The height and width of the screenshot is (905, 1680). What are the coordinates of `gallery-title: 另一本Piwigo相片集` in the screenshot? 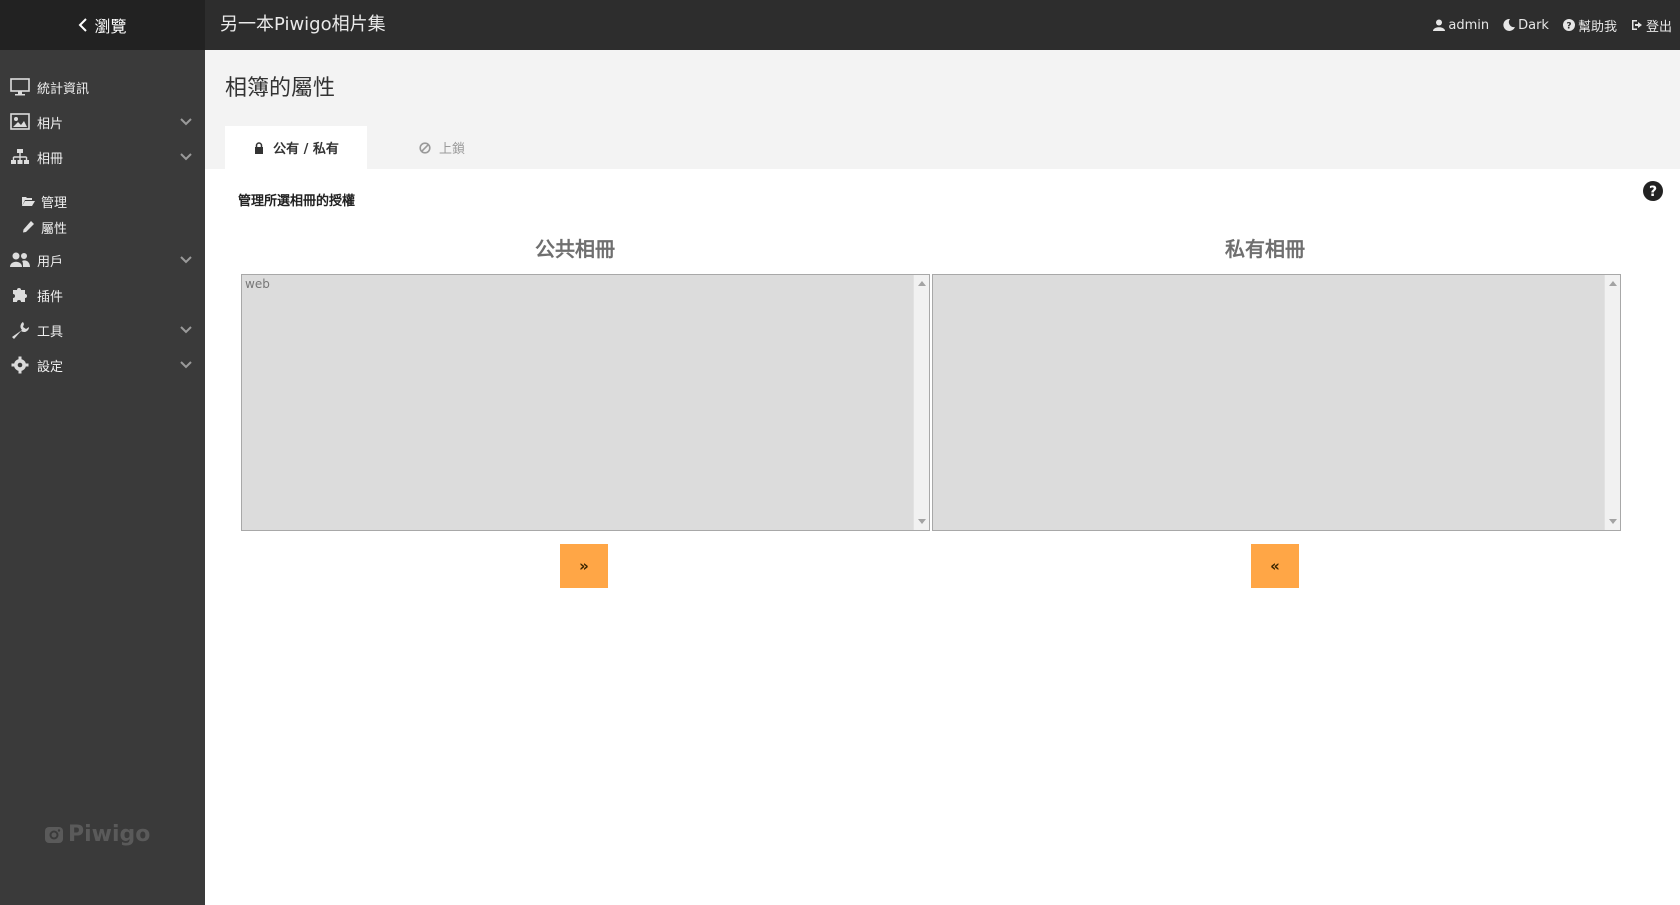 It's located at (303, 25).